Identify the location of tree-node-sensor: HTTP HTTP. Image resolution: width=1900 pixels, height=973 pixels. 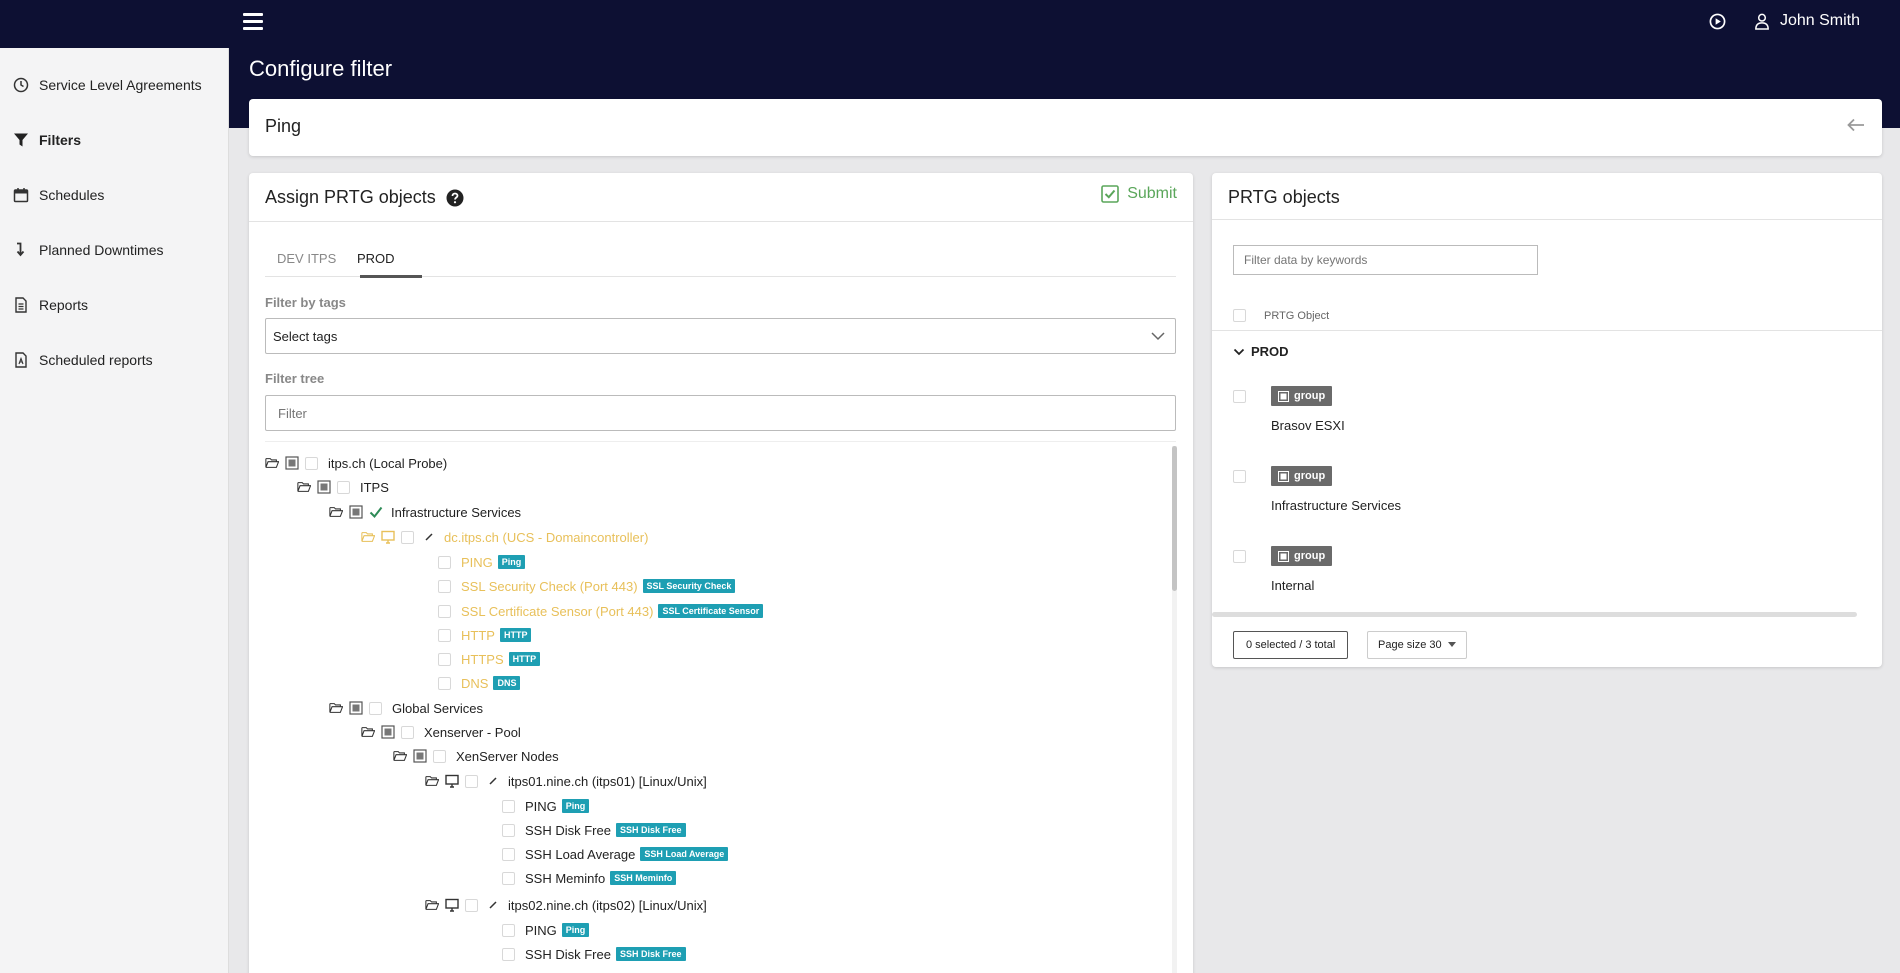
(485, 635).